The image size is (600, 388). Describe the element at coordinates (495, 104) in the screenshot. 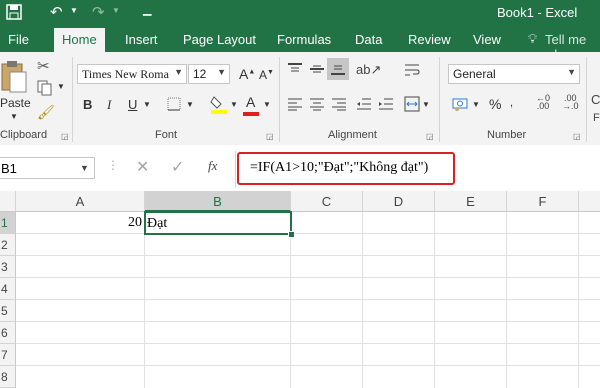

I see `percent-button: %` at that location.